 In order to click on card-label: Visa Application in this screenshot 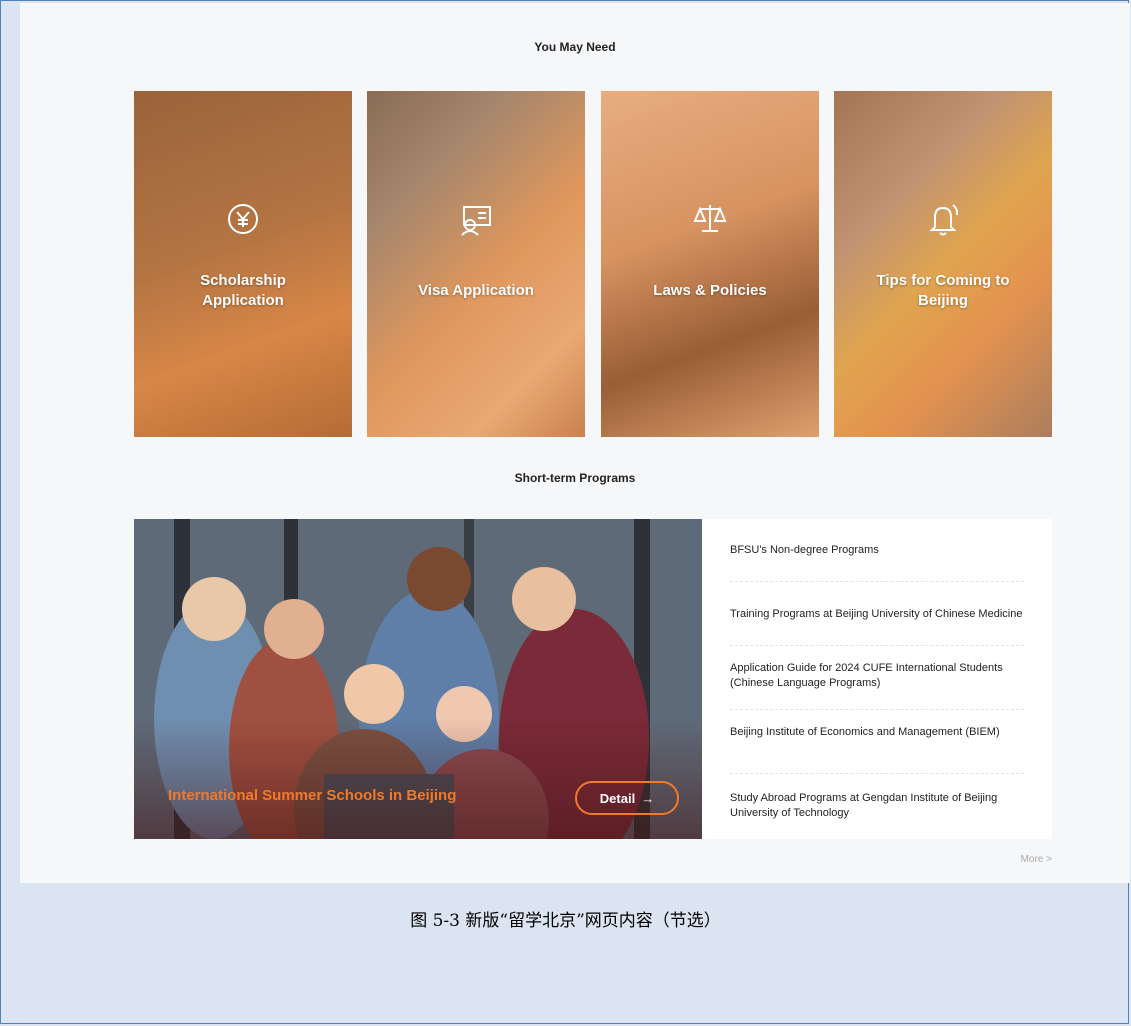, I will do `click(476, 290)`.